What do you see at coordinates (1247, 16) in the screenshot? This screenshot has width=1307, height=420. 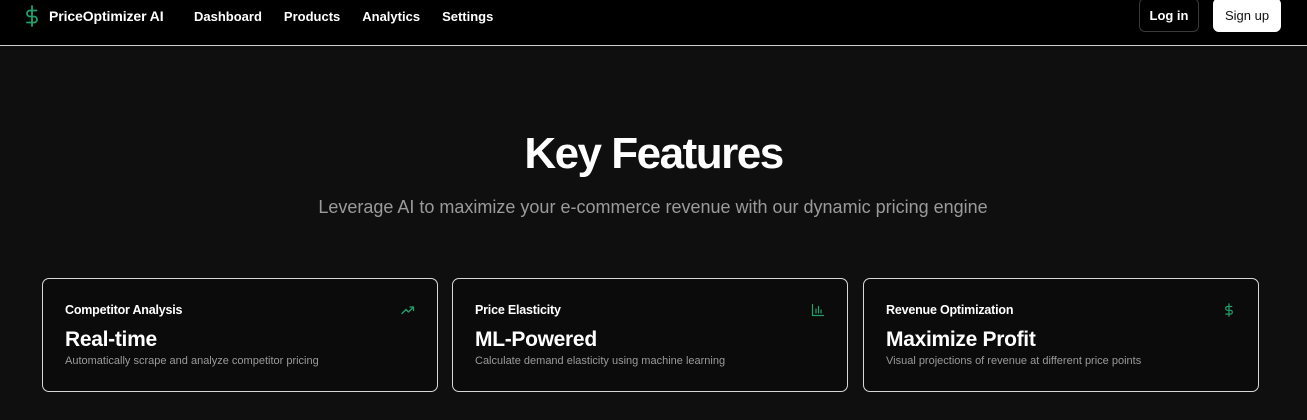 I see `signup-button: Sign up` at bounding box center [1247, 16].